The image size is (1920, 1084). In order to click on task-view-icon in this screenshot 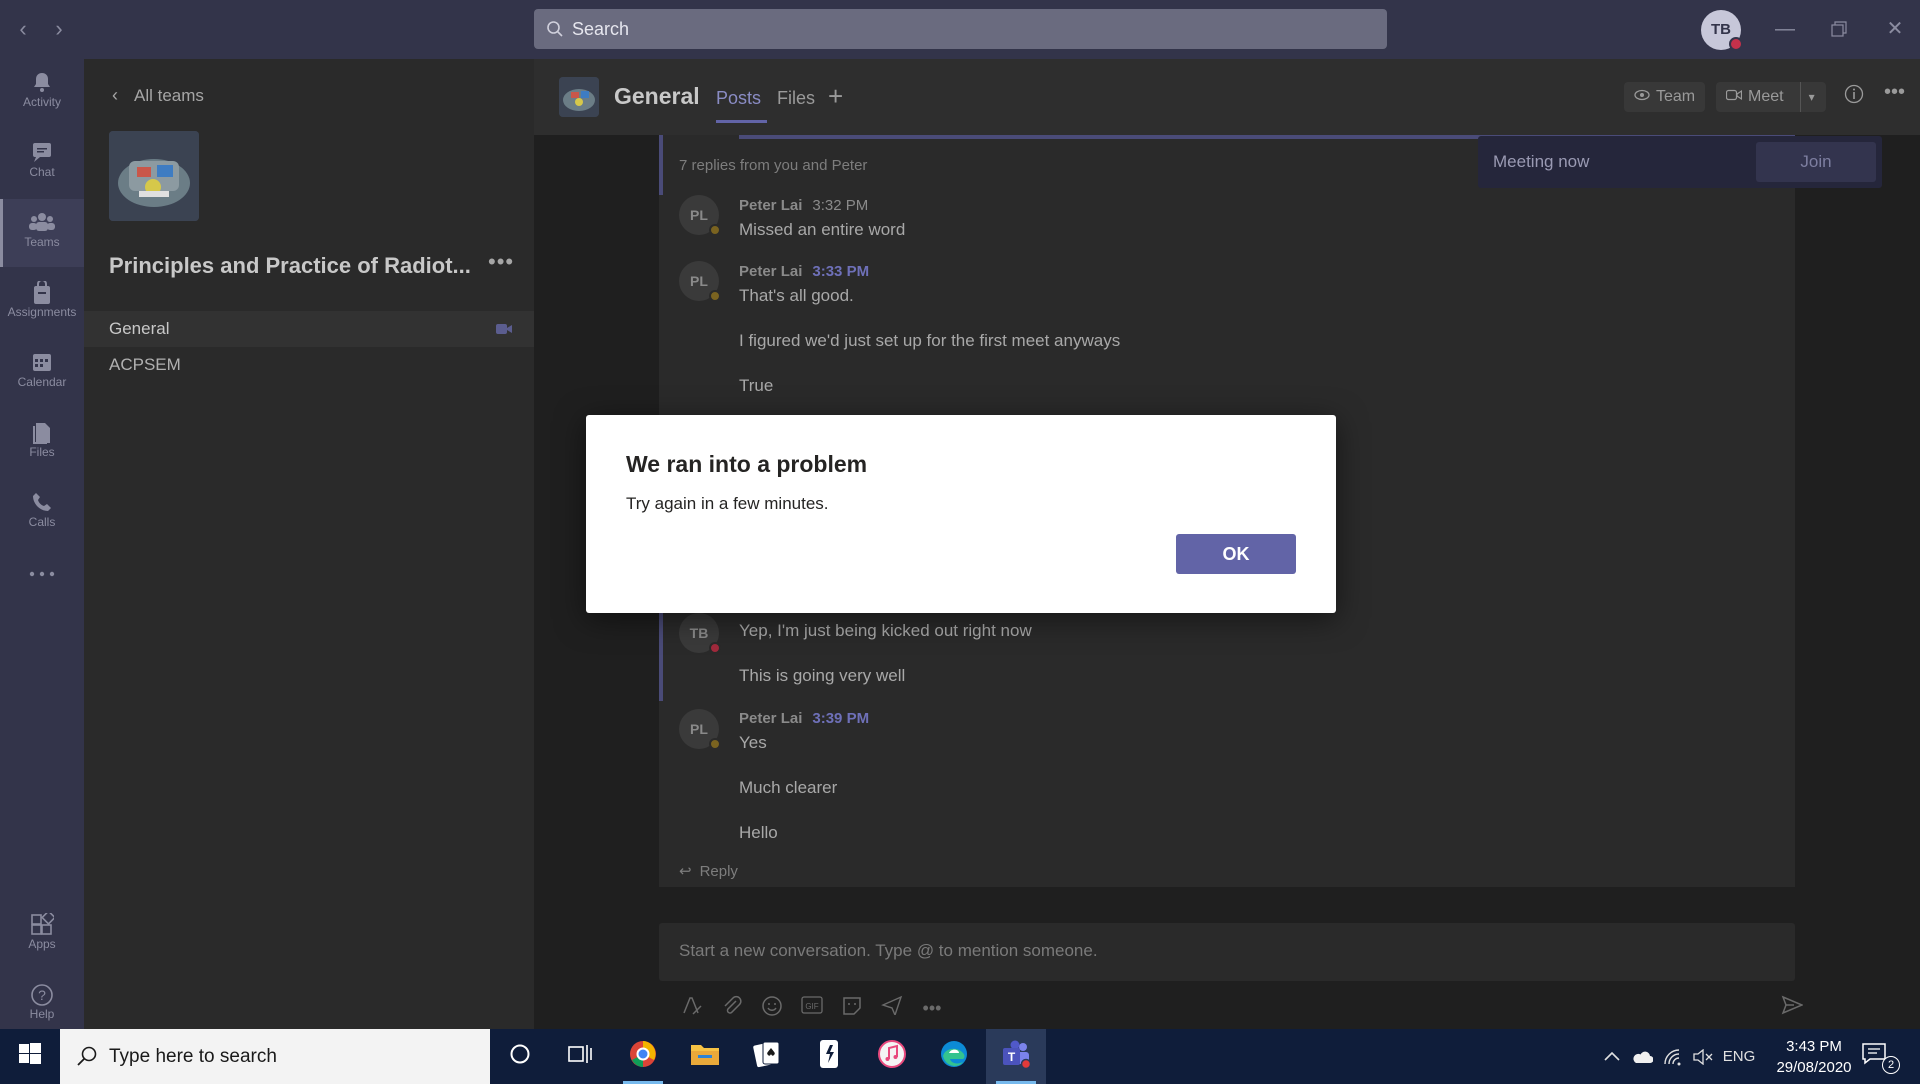, I will do `click(580, 1056)`.